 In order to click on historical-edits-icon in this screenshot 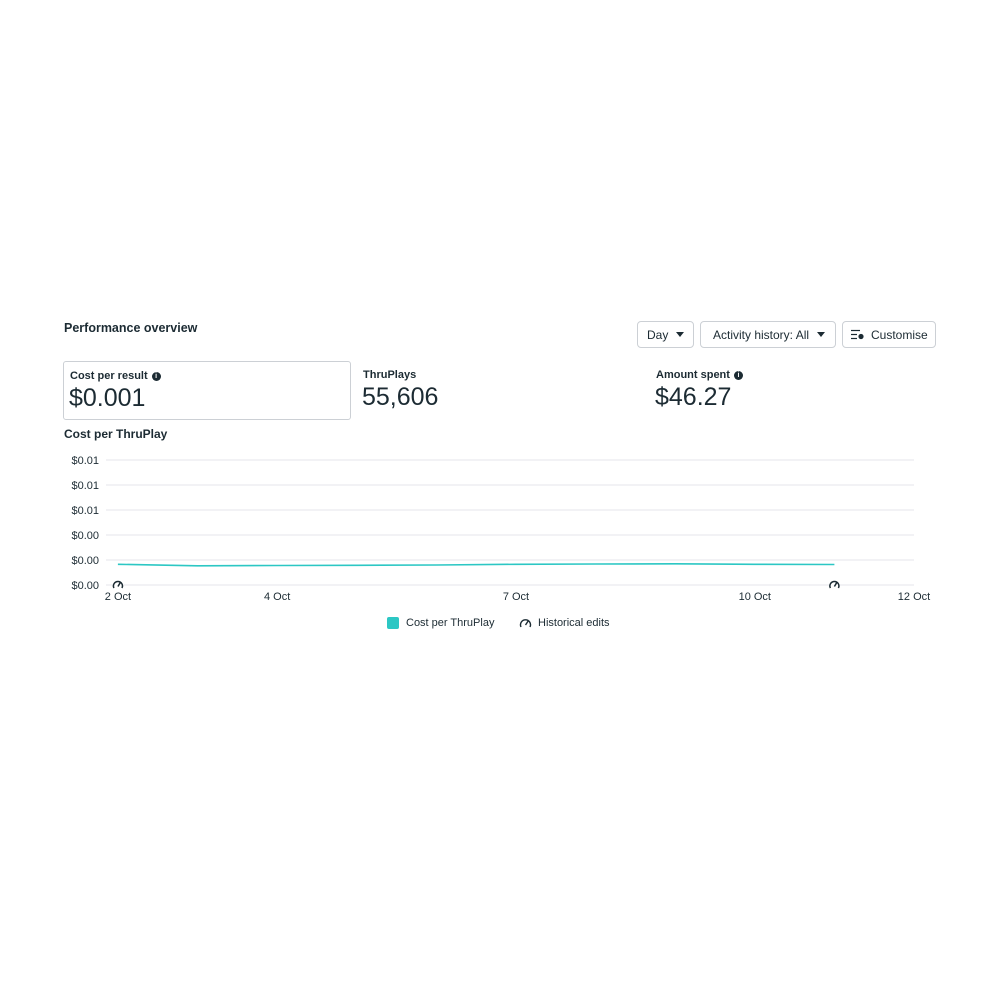, I will do `click(525, 623)`.